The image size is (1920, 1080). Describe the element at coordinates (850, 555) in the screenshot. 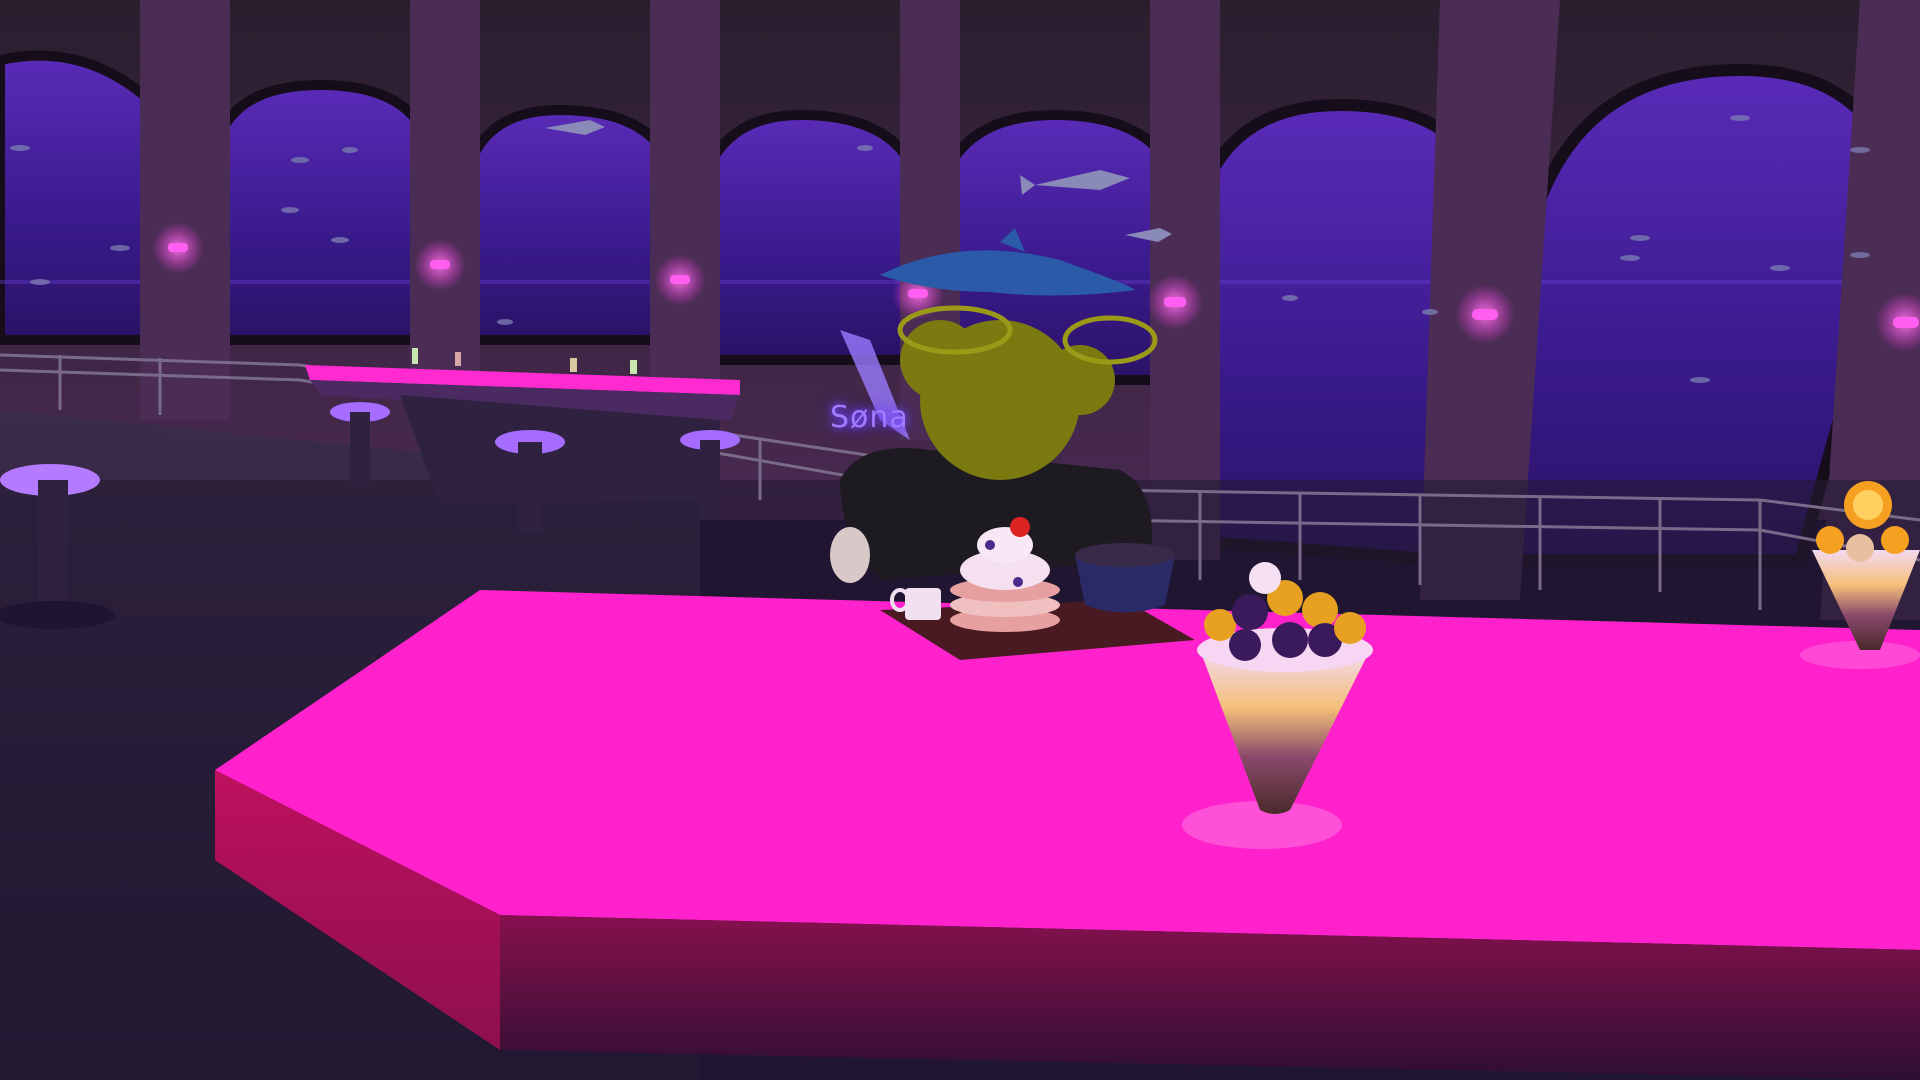

I see `avatar-hand` at that location.